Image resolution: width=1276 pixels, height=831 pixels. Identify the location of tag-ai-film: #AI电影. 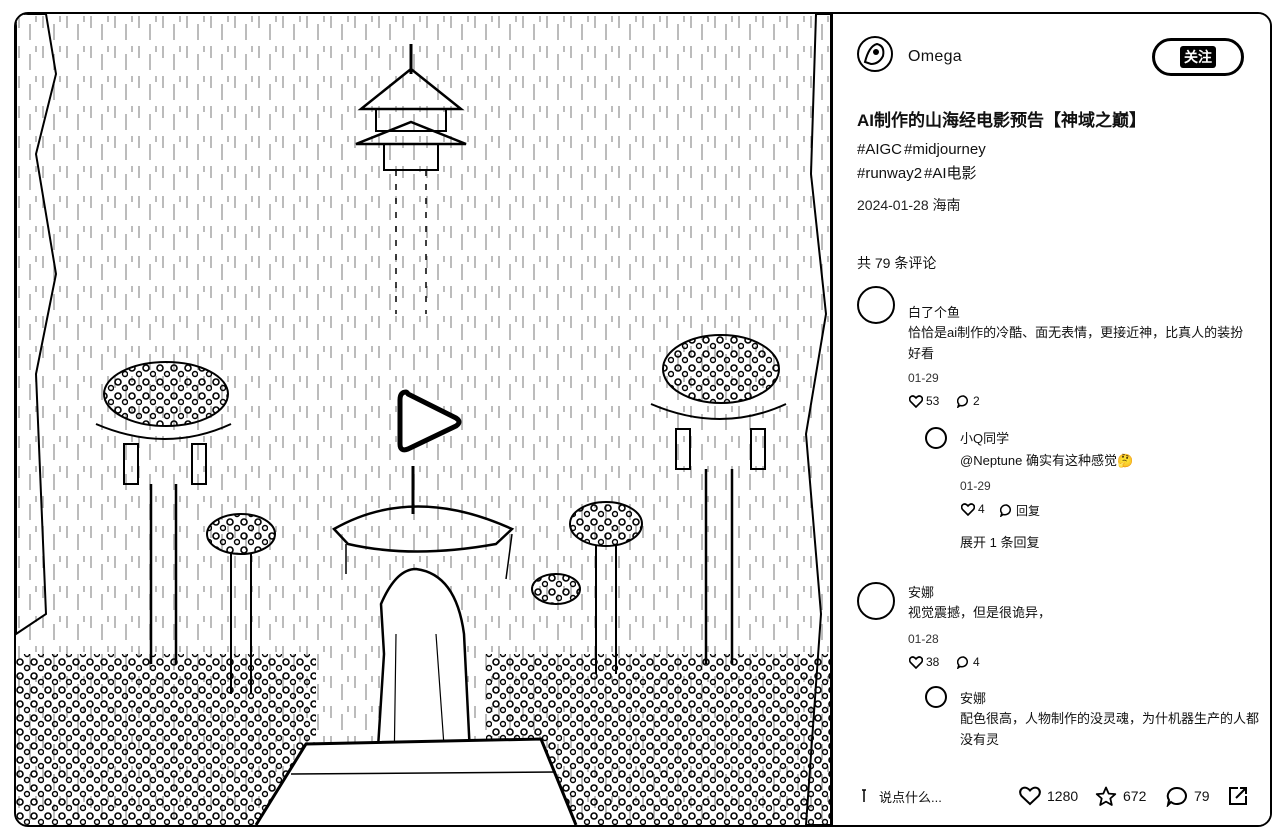
(950, 173).